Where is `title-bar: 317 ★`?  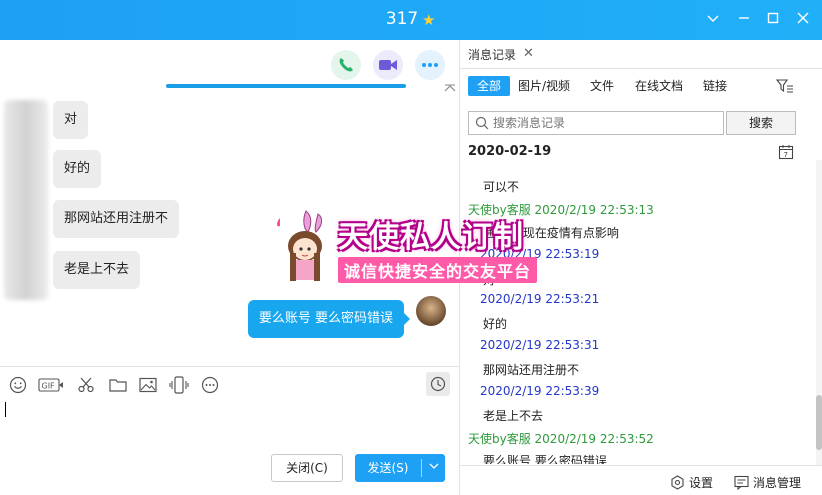 title-bar: 317 ★ is located at coordinates (411, 20).